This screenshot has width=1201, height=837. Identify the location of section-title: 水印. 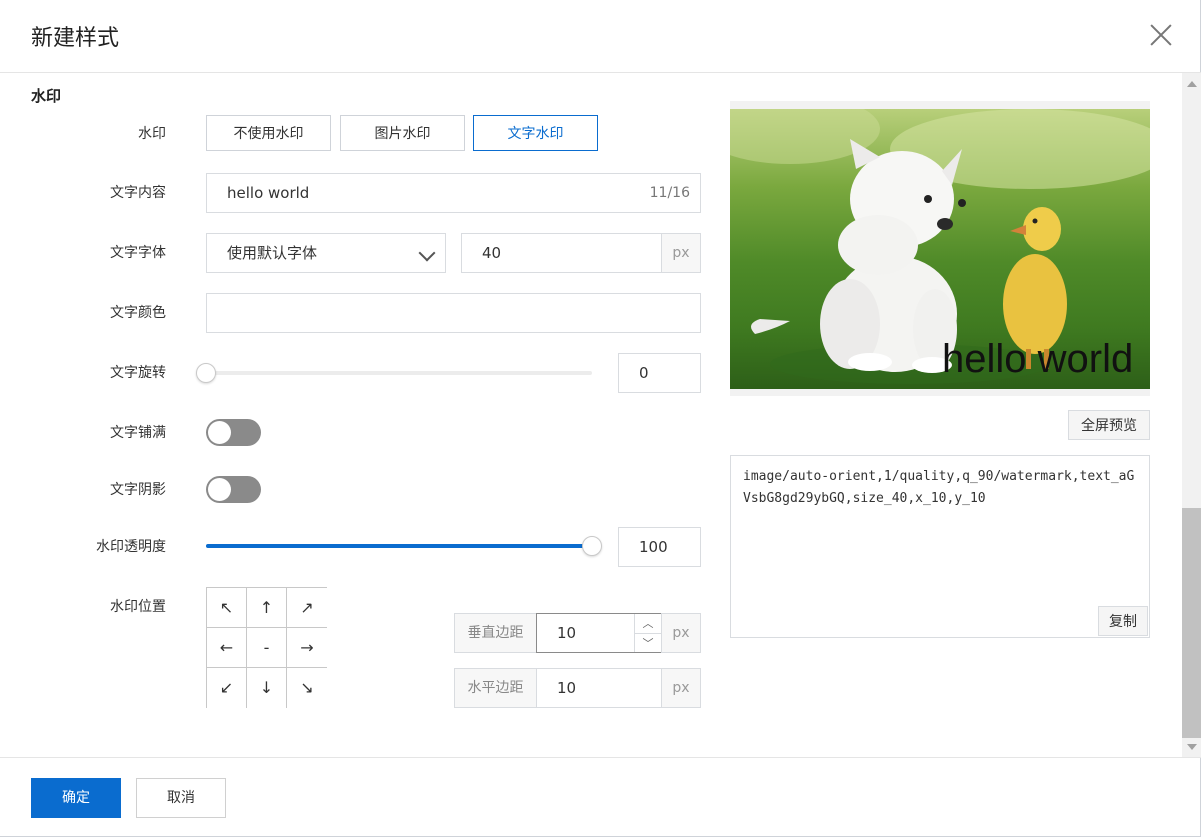
(46, 96).